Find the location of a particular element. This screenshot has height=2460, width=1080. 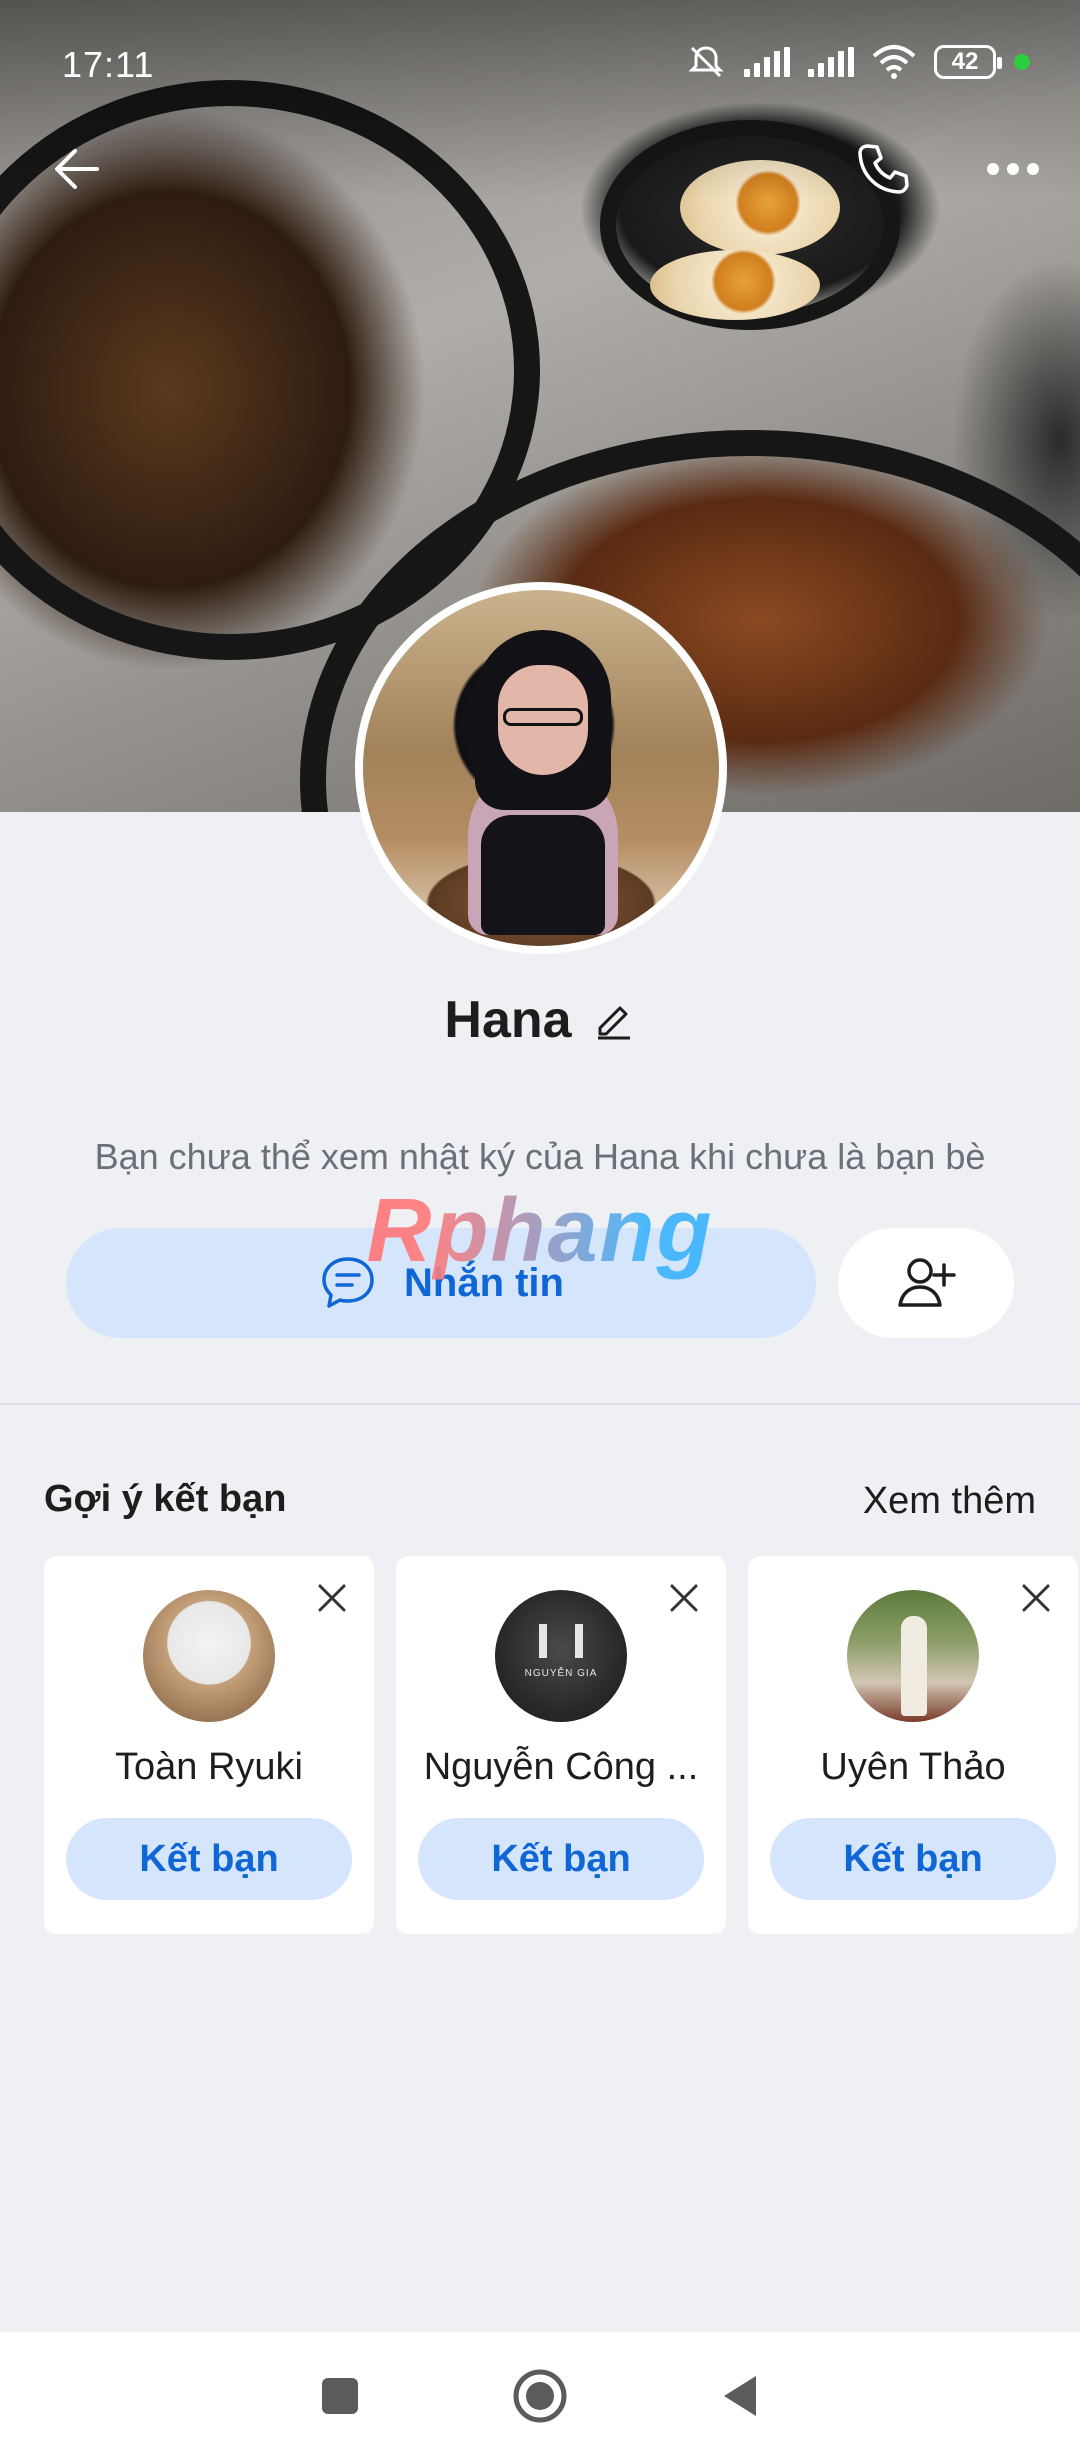

wifi-icon is located at coordinates (894, 62).